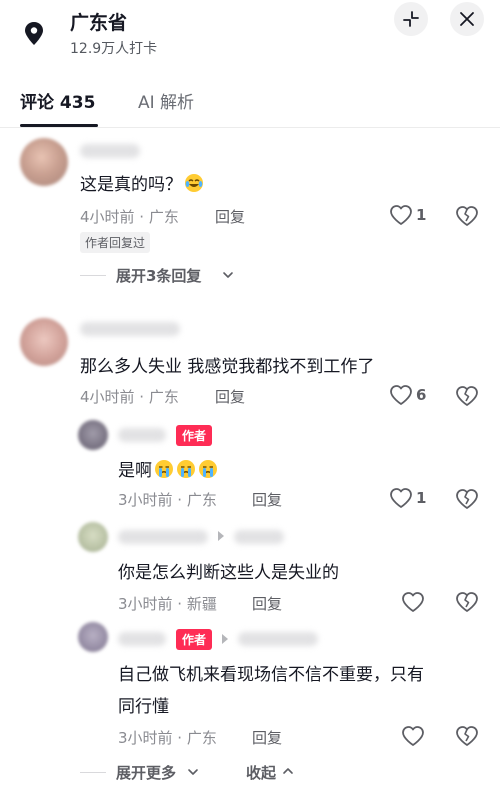 Image resolution: width=500 pixels, height=800 pixels. I want to click on expand-replies-button: 展开3条回复, so click(158, 275).